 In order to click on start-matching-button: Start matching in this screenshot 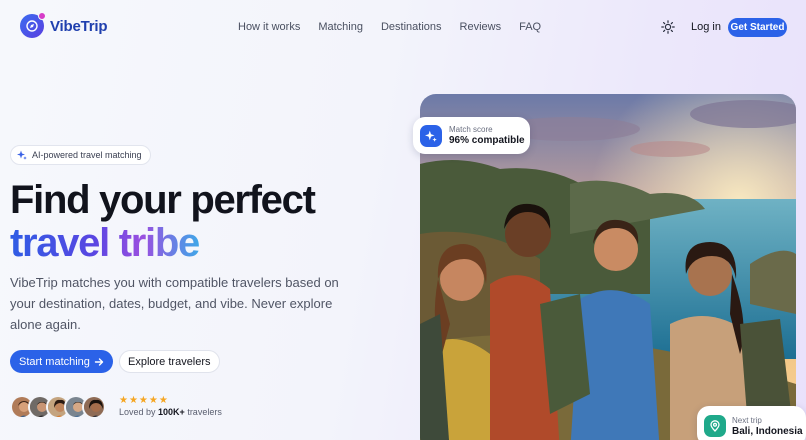, I will do `click(61, 361)`.